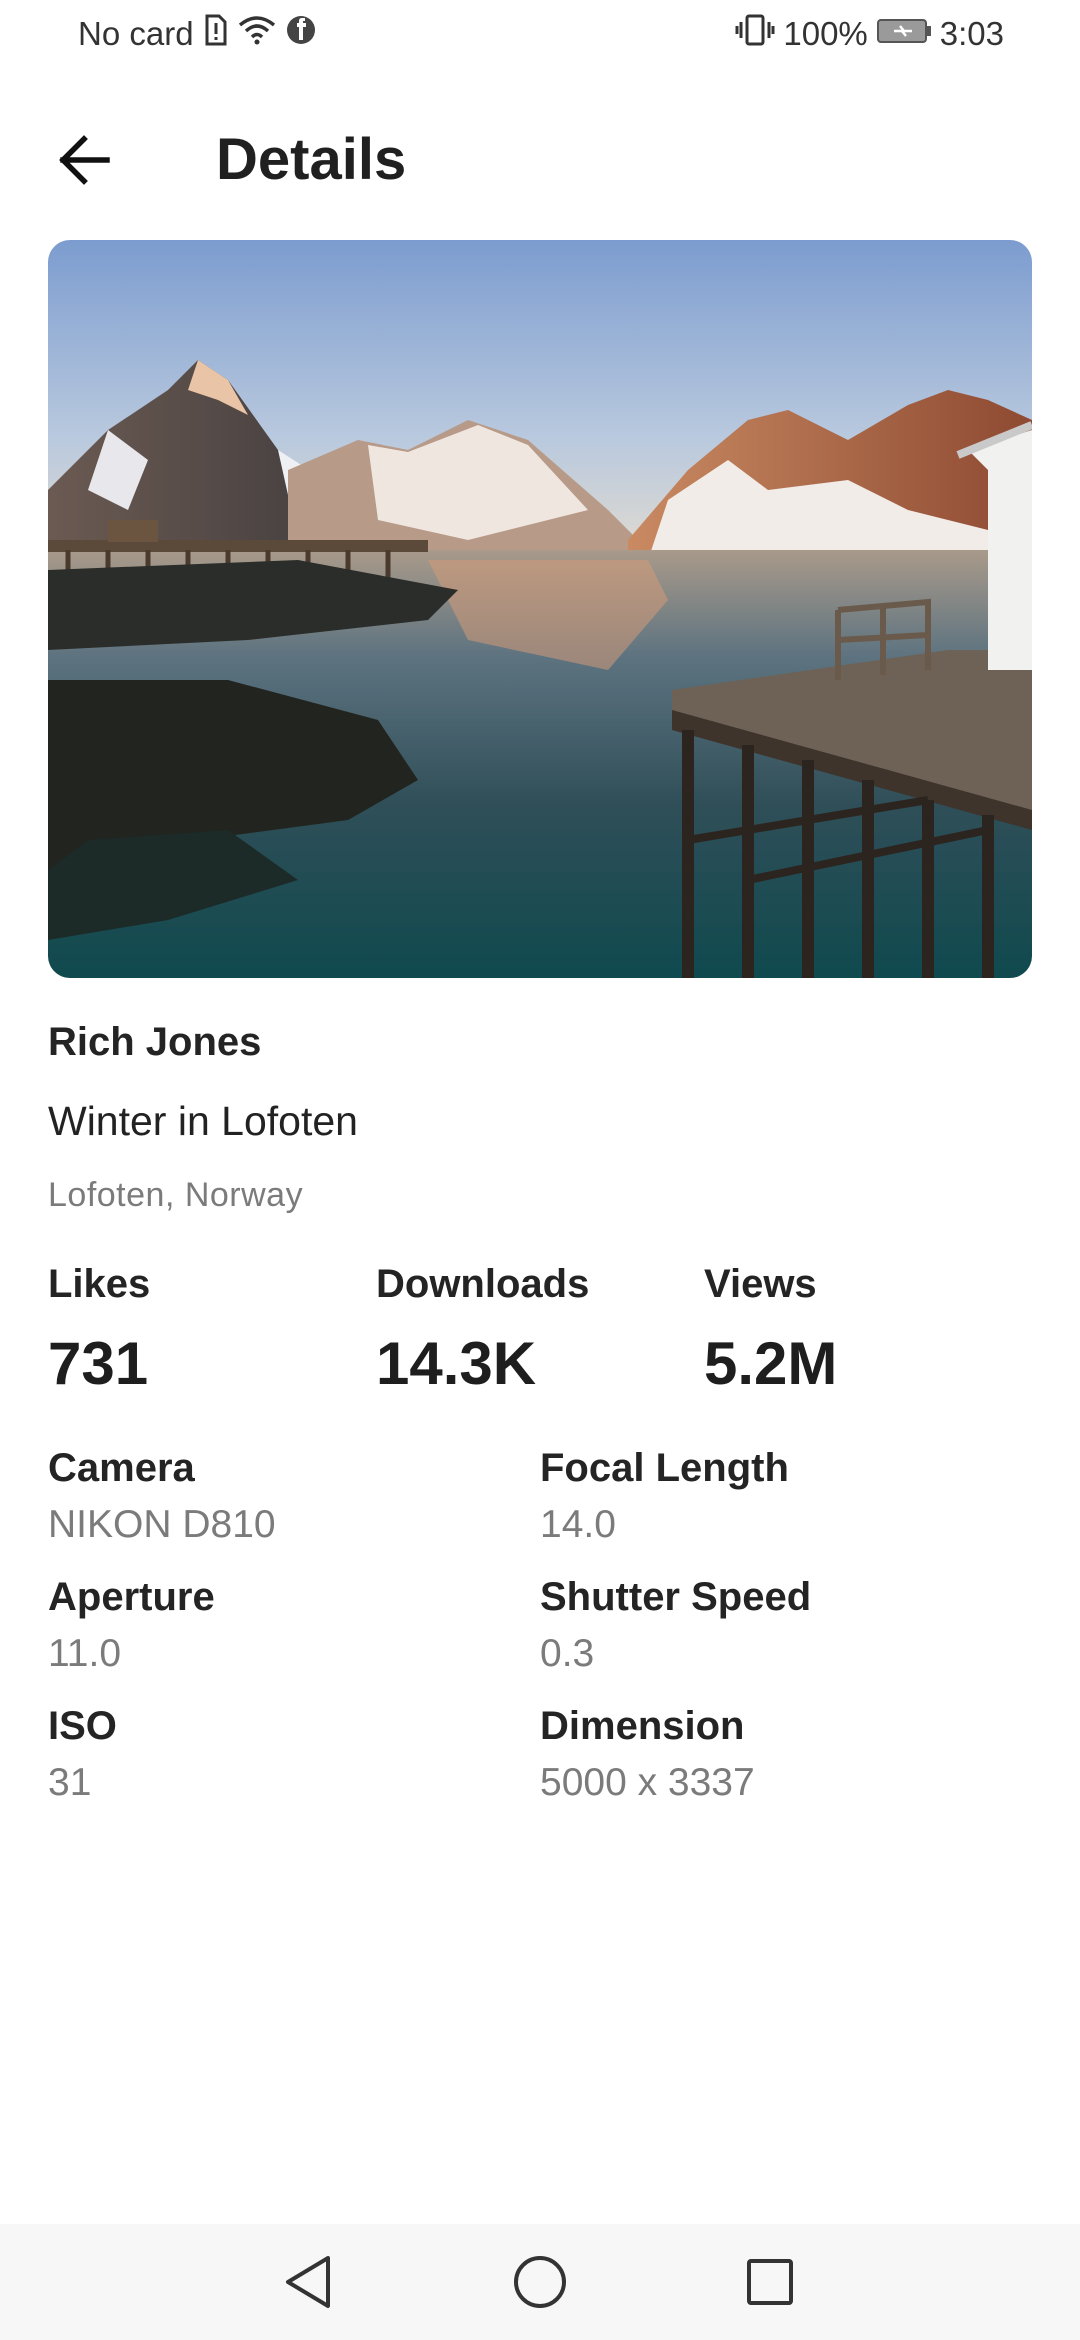  I want to click on location-text: Lofoten, Norway, so click(176, 1195).